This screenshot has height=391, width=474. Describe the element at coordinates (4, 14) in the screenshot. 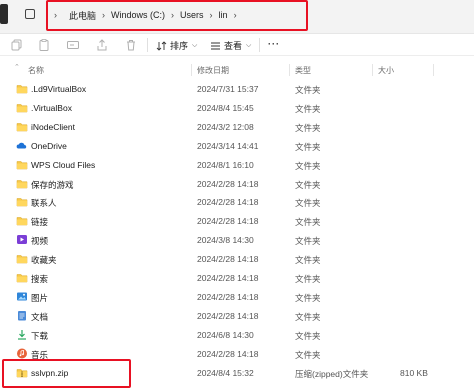

I see `window-edge` at that location.